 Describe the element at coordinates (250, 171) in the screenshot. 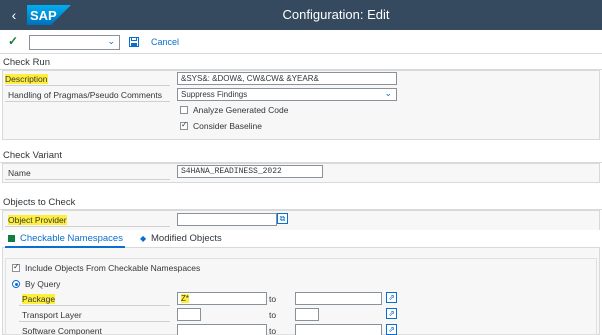

I see `variant-name-field: S4HANA_READINESS_2022` at that location.